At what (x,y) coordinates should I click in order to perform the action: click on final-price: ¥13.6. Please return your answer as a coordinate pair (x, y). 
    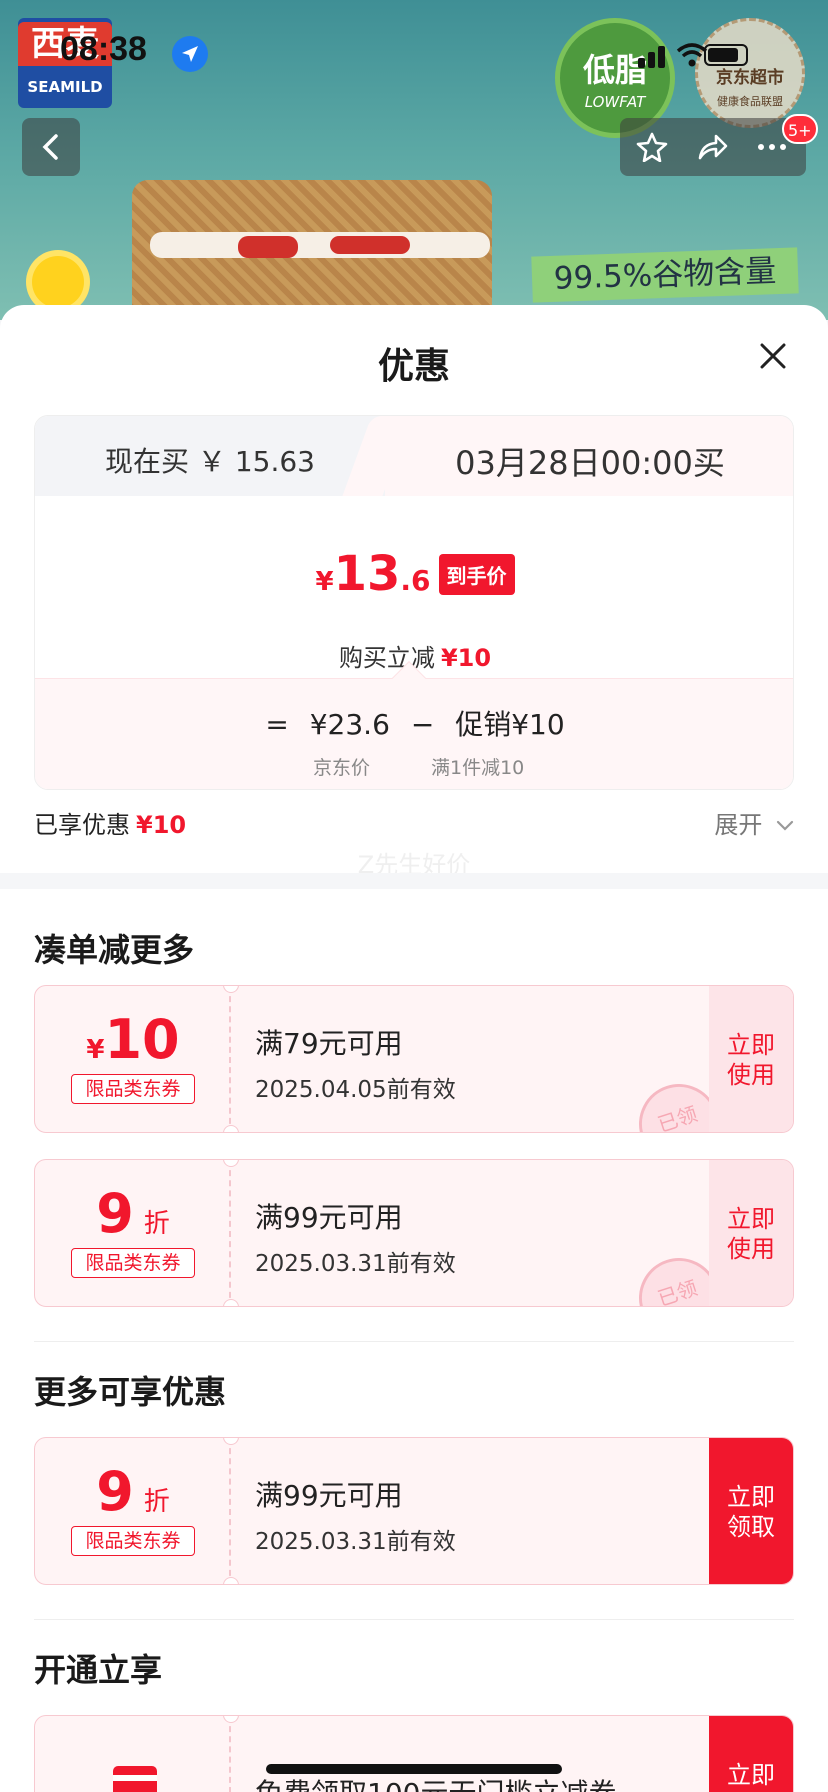
    Looking at the image, I should click on (372, 574).